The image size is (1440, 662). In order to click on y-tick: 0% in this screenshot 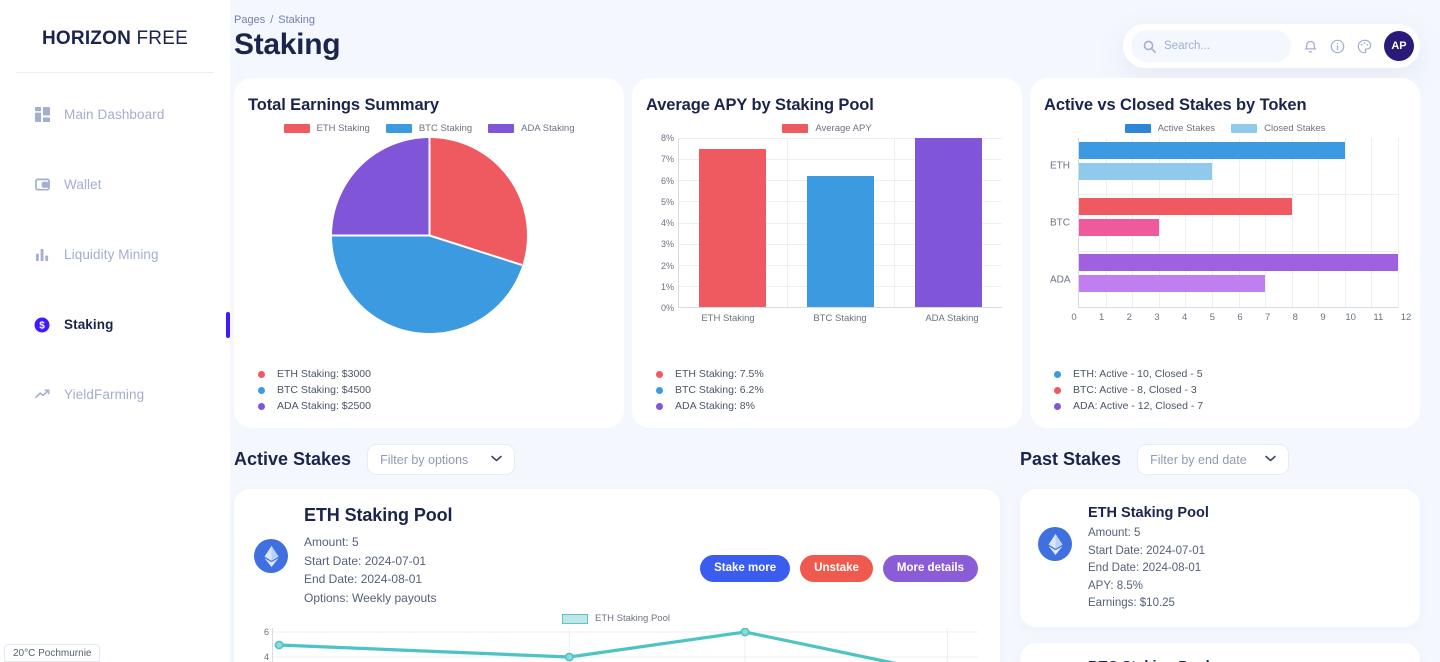, I will do `click(667, 308)`.